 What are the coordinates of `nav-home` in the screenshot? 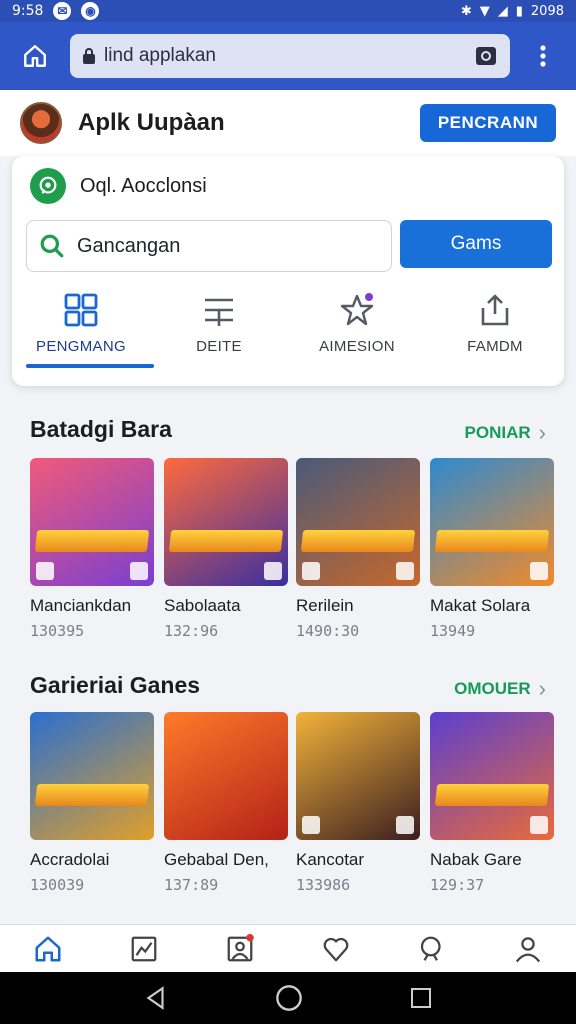 It's located at (48, 948).